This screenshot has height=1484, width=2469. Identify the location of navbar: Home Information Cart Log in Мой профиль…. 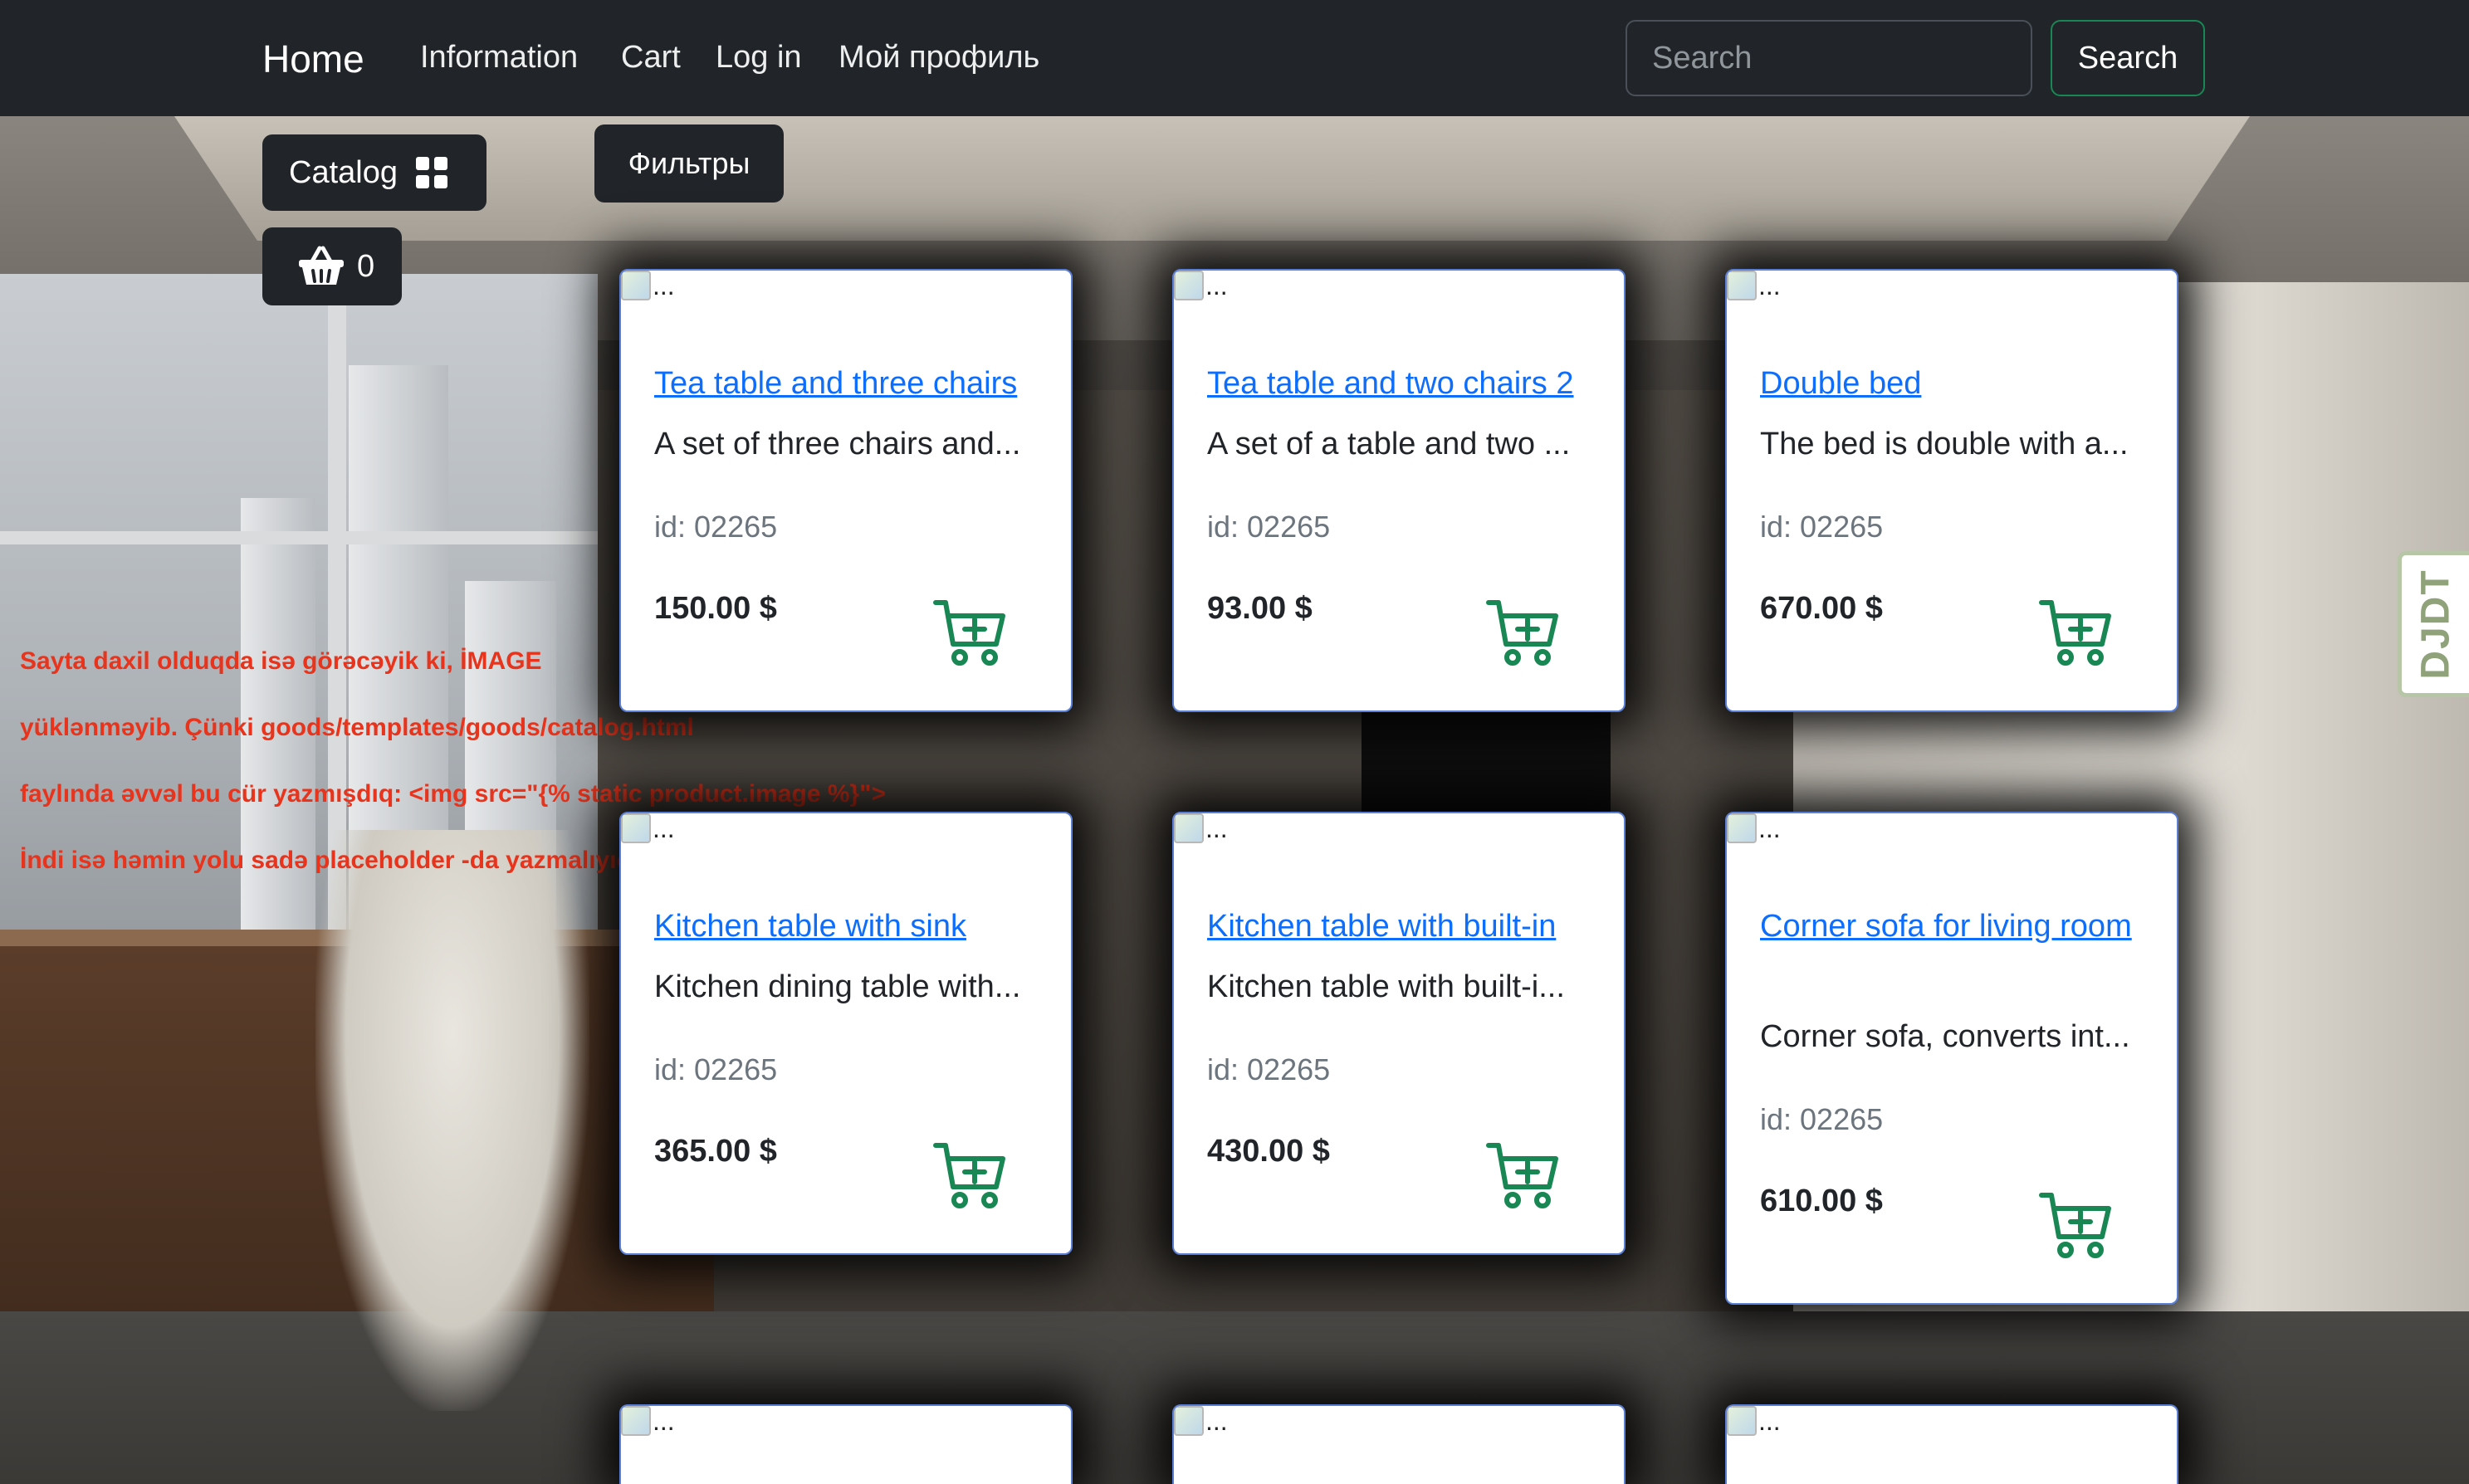
(1234, 58).